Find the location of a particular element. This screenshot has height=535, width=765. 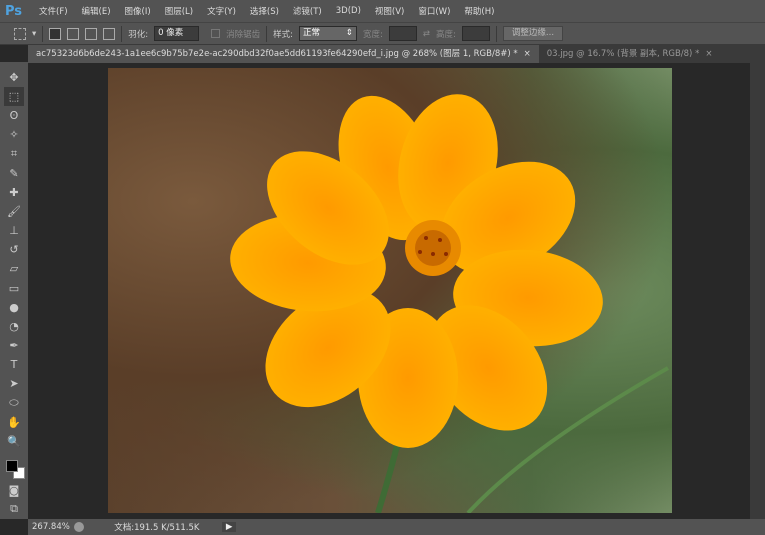

quick-mask-icon: ◙ is located at coordinates (14, 490).